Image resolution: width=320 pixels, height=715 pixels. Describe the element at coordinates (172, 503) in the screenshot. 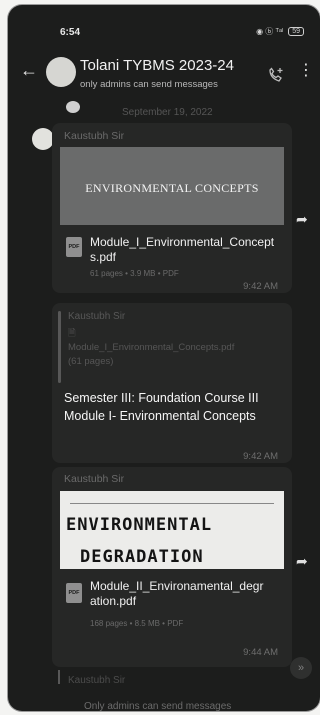

I see `ruled-line` at that location.